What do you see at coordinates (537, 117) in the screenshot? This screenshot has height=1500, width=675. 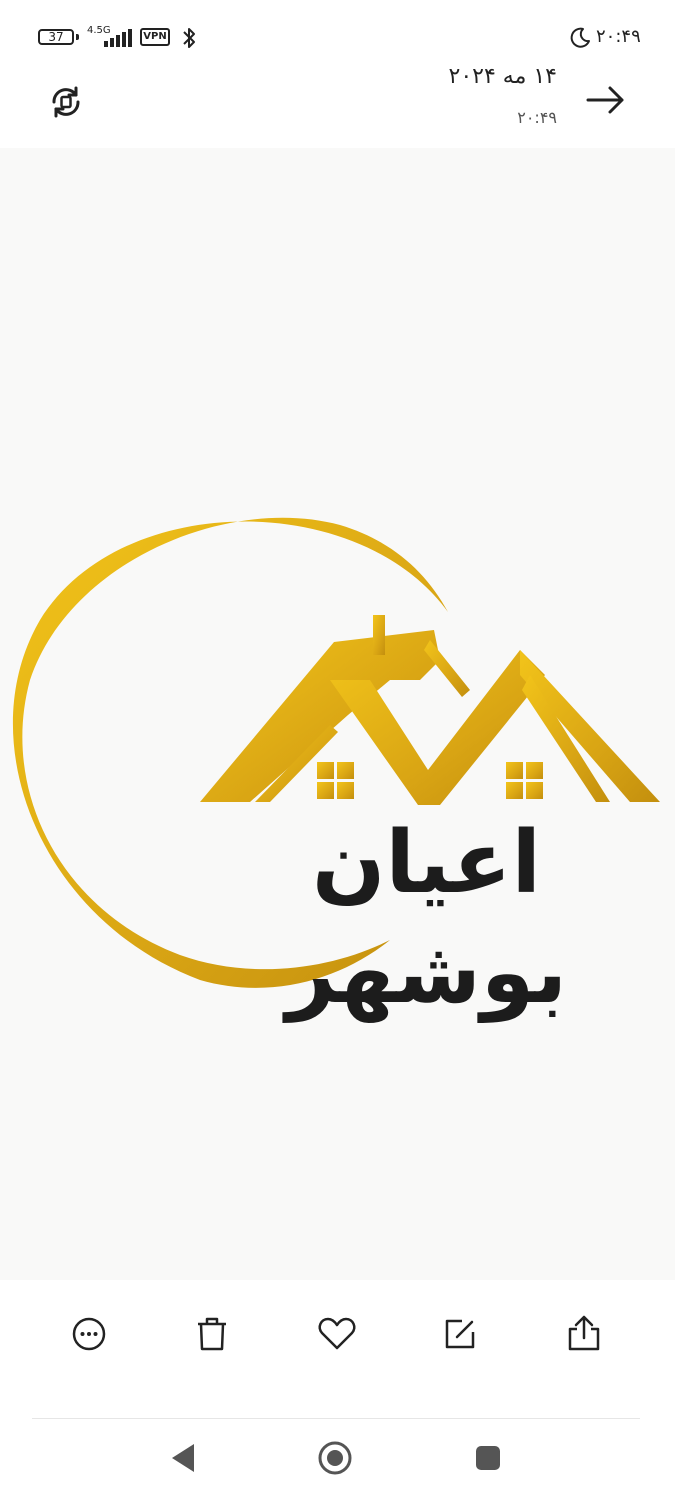 I see `photo-time: ۲۰:۴۹` at bounding box center [537, 117].